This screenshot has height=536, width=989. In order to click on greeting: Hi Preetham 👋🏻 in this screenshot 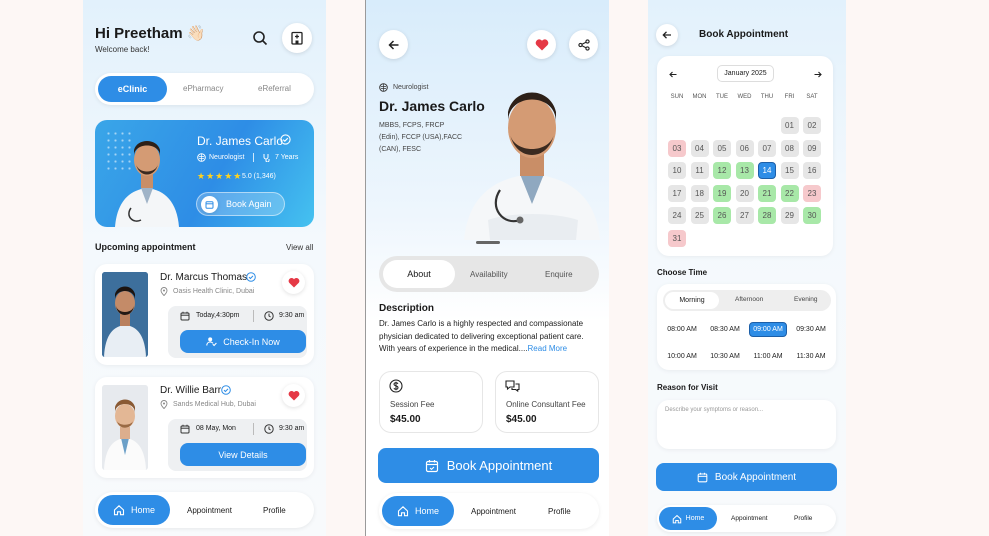, I will do `click(150, 33)`.